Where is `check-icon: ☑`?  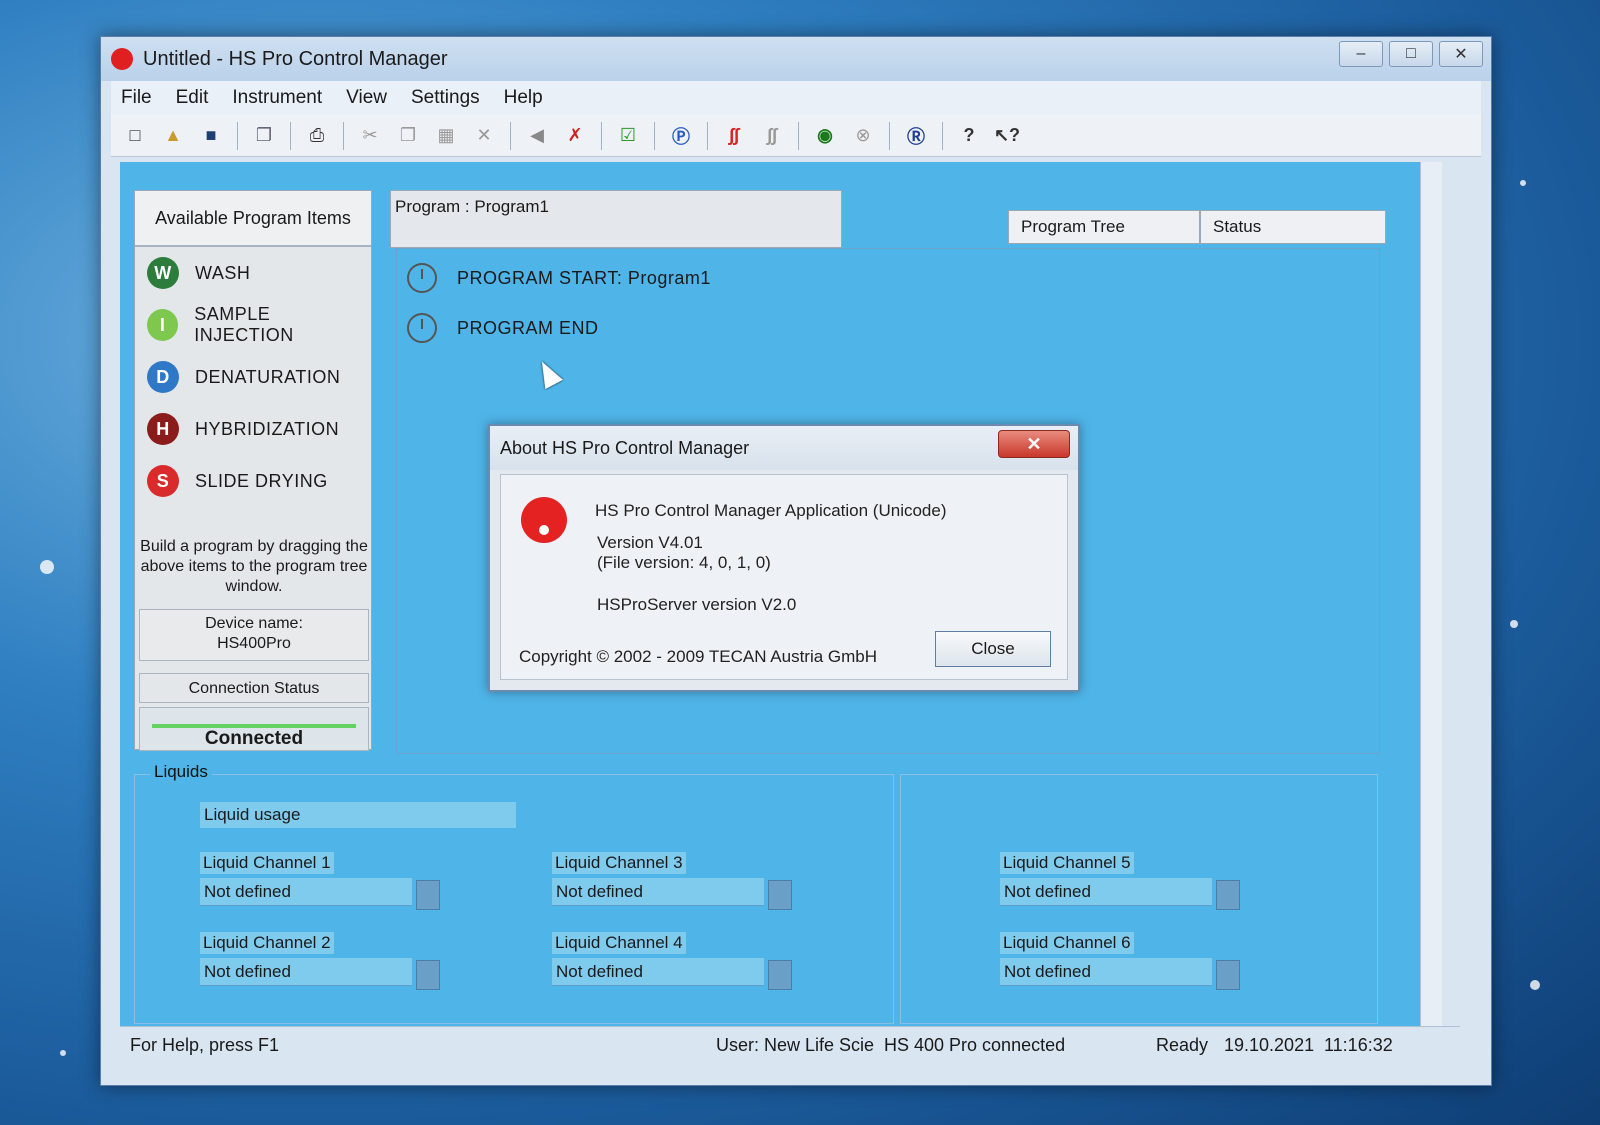
check-icon: ☑ is located at coordinates (628, 136).